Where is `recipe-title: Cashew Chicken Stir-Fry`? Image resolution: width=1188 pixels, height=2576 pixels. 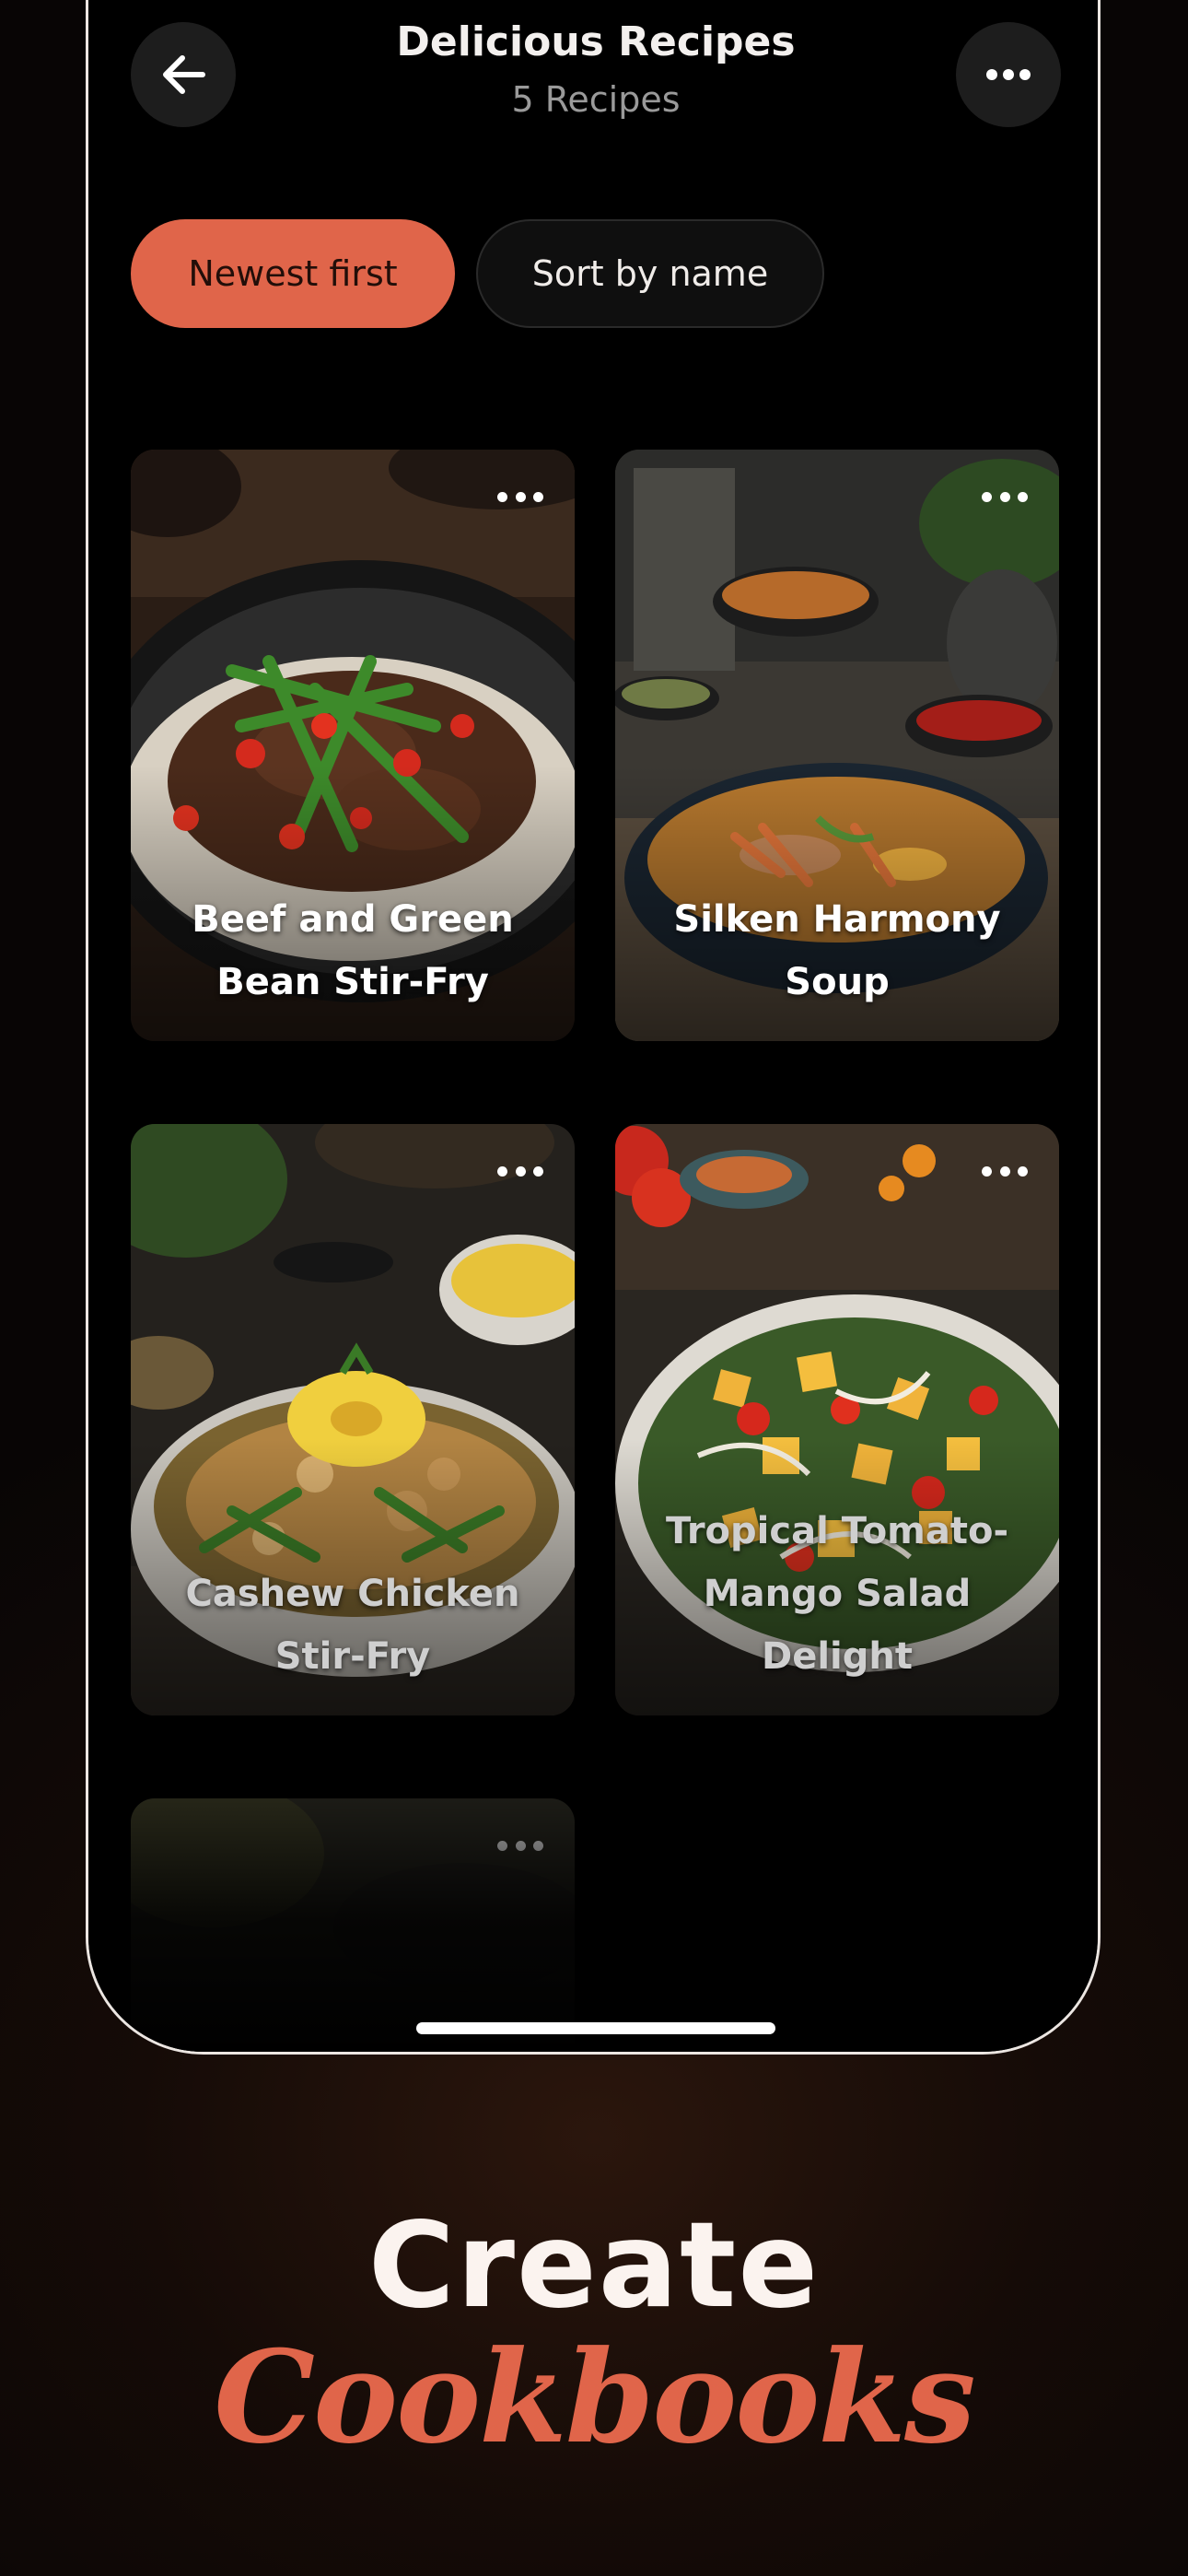
recipe-title: Cashew Chicken Stir-Fry is located at coordinates (352, 1626).